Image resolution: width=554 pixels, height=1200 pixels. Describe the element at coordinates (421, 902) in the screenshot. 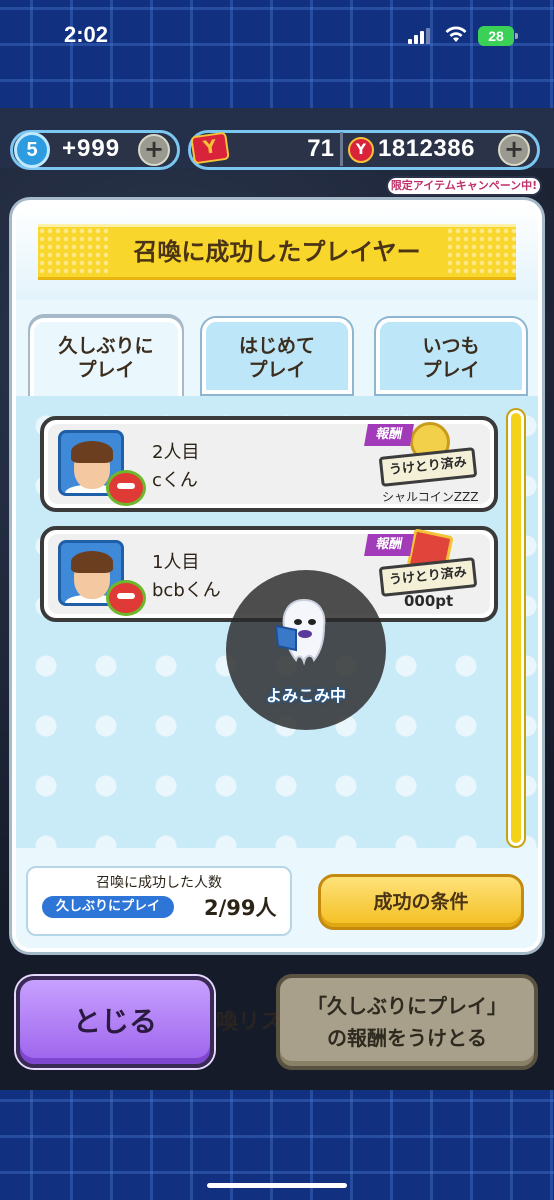

I see `success-conditions-button: 成功の条件` at that location.